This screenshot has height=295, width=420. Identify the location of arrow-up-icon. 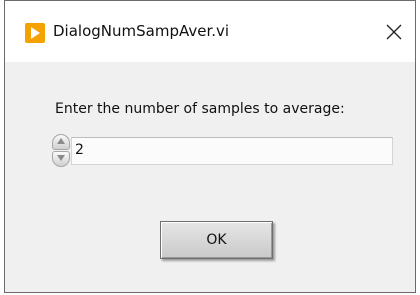
(61, 141).